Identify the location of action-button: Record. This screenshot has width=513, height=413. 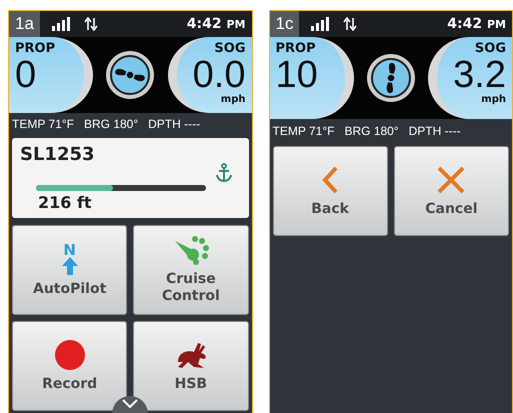
(70, 366).